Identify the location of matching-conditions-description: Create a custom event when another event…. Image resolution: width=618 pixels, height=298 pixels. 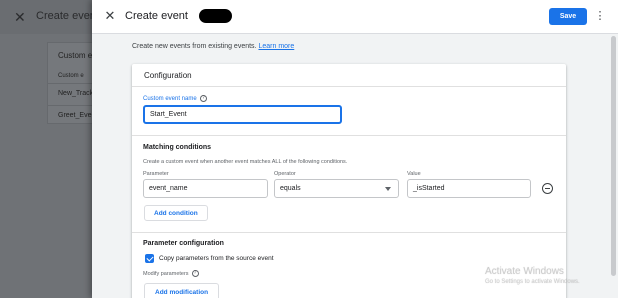
(245, 162).